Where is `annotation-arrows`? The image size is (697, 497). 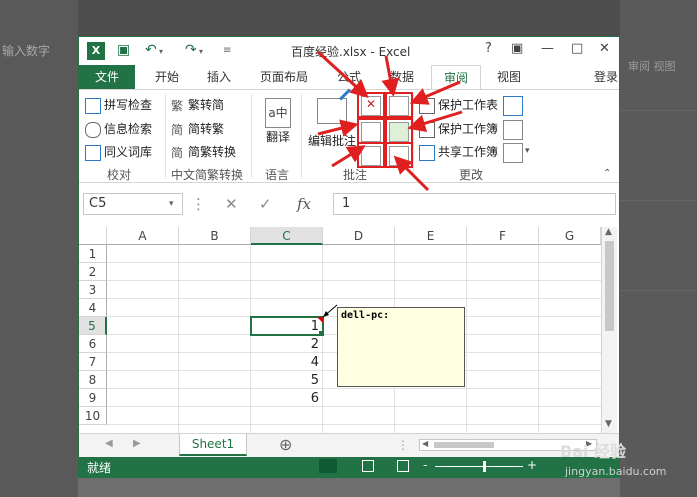 annotation-arrows is located at coordinates (389, 121).